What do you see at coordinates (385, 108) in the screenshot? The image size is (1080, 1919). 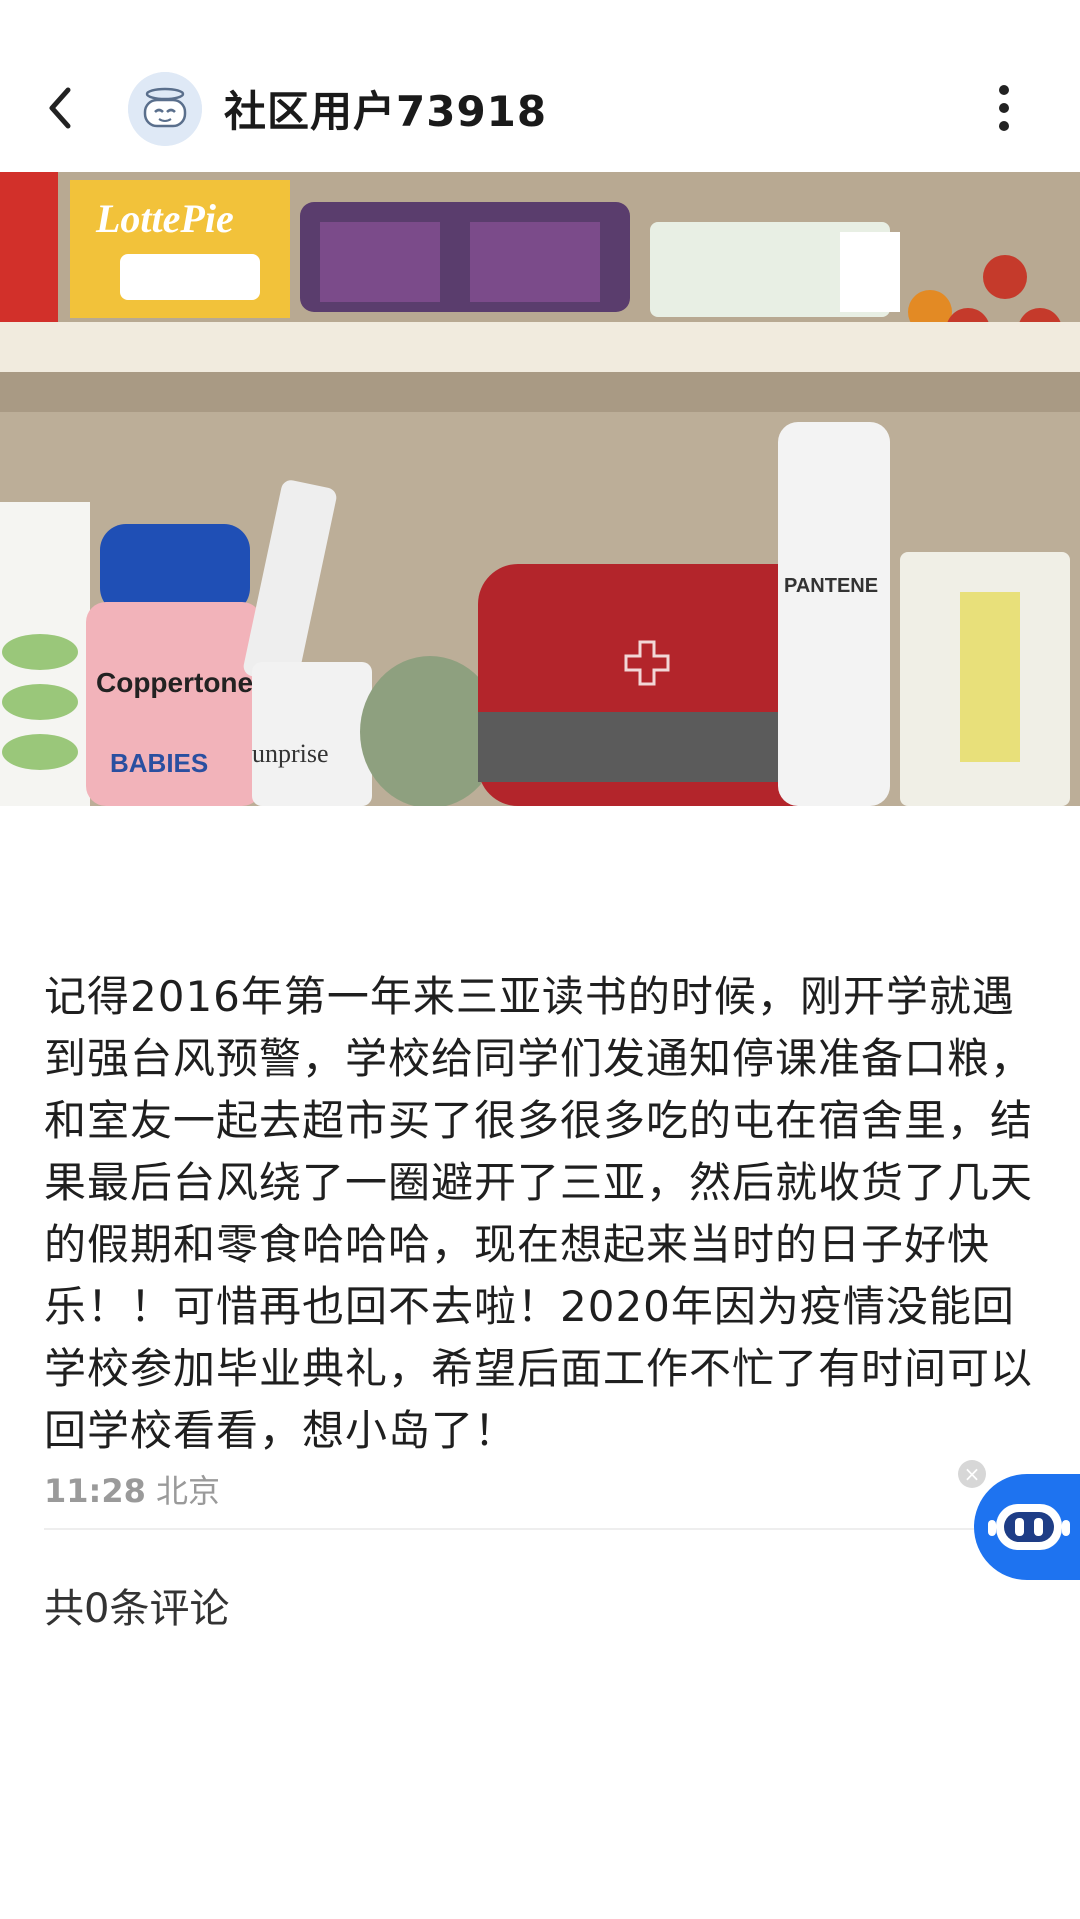 I see `username: 社区用户73918` at bounding box center [385, 108].